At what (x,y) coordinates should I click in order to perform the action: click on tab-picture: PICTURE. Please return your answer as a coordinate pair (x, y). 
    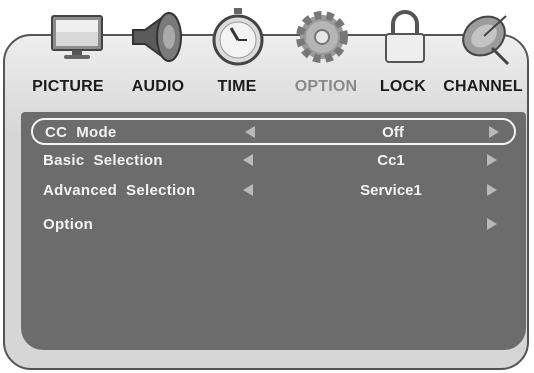
    Looking at the image, I should click on (68, 87).